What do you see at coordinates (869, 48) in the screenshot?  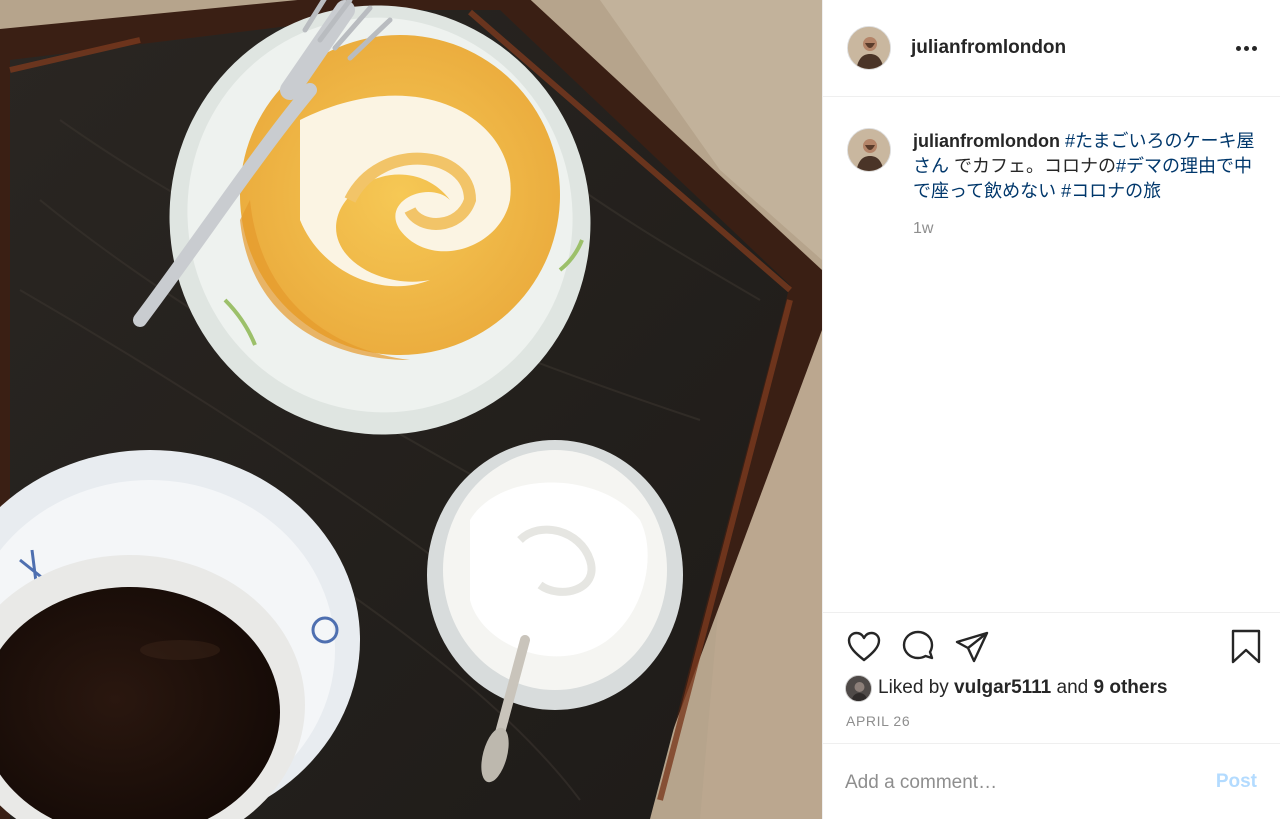 I see `author-avatar` at bounding box center [869, 48].